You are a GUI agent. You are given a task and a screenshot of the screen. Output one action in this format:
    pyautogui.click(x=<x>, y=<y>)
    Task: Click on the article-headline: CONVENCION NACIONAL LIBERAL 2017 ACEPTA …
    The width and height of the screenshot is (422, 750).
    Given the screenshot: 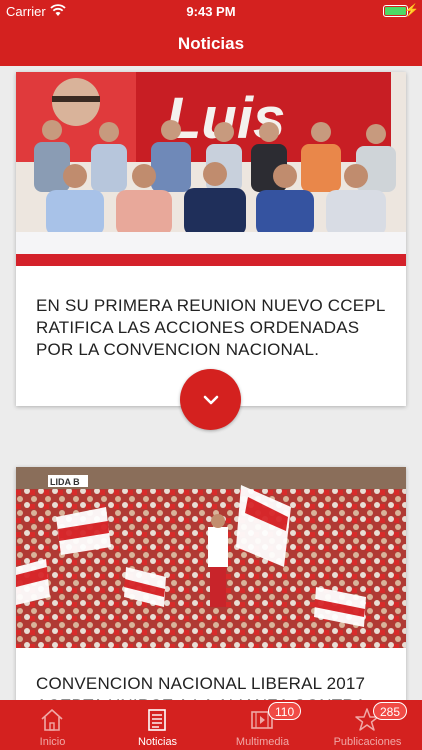 What is the action you would take?
    pyautogui.click(x=211, y=686)
    